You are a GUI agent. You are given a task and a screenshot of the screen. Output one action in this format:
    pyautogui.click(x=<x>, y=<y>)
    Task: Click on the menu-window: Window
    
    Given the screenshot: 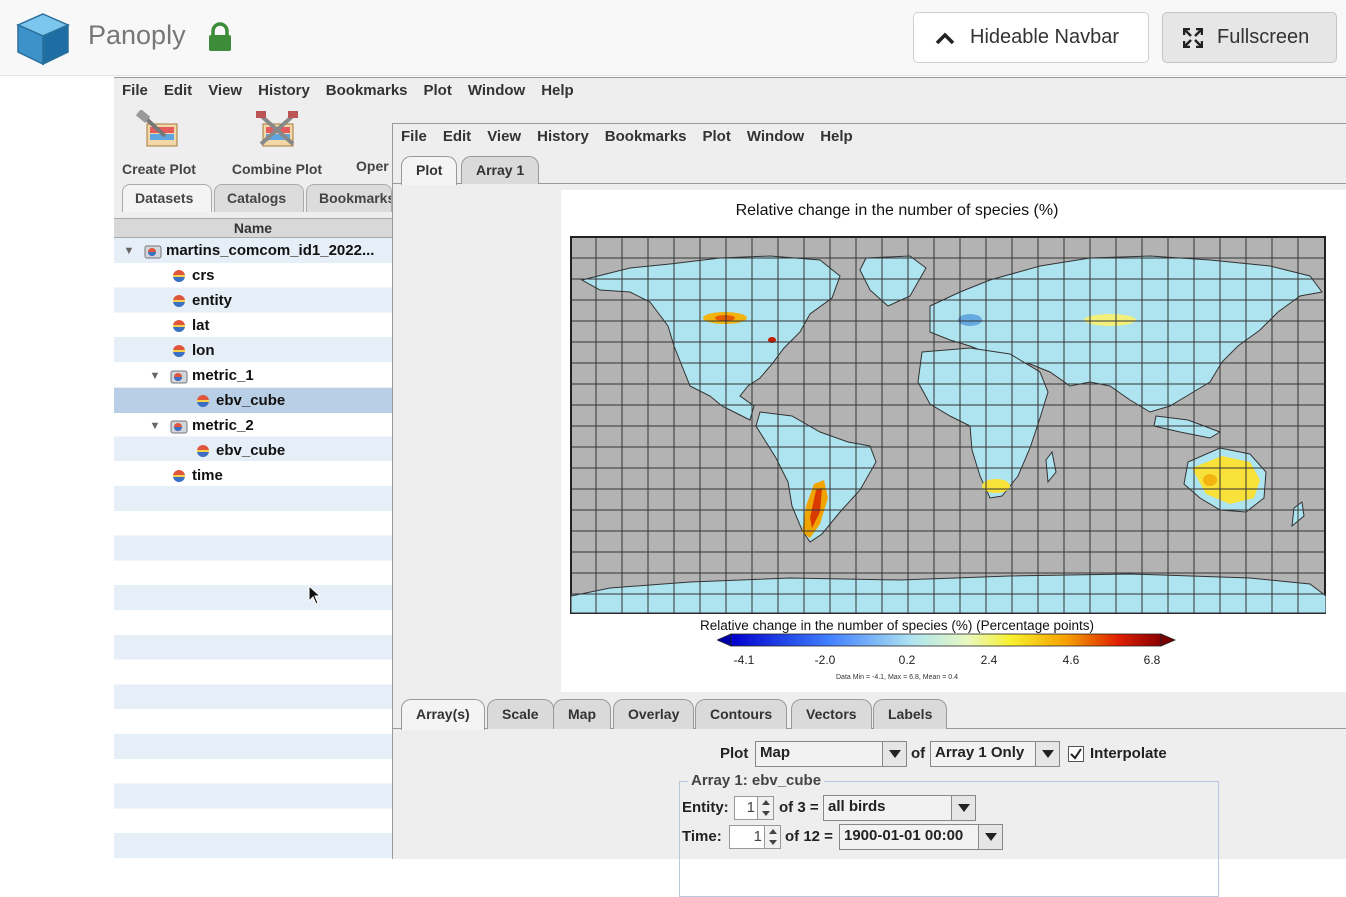 What is the action you would take?
    pyautogui.click(x=496, y=91)
    